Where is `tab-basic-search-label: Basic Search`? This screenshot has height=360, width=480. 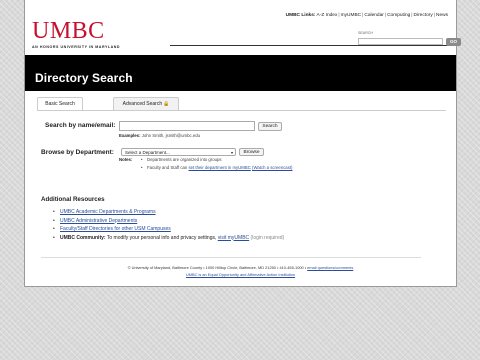 tab-basic-search-label: Basic Search is located at coordinates (60, 104).